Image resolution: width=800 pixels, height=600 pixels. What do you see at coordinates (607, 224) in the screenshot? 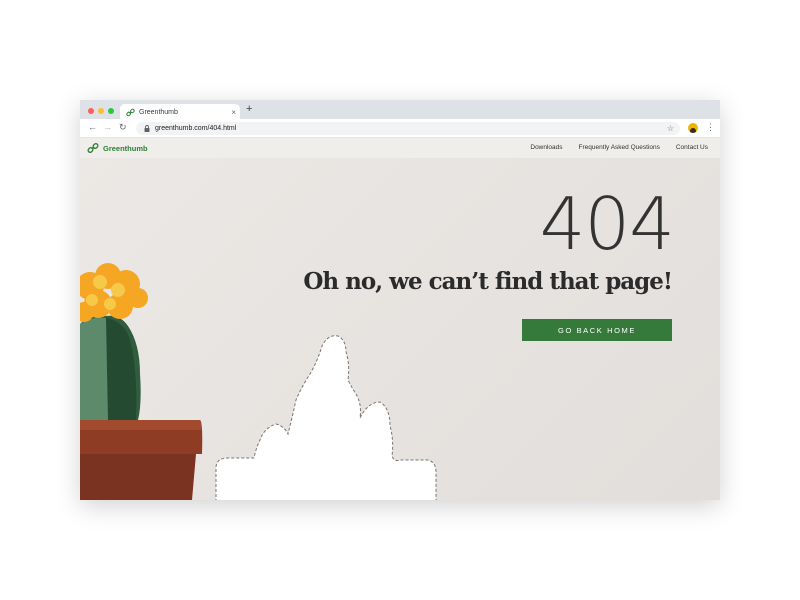
I see `error-code: 404` at bounding box center [607, 224].